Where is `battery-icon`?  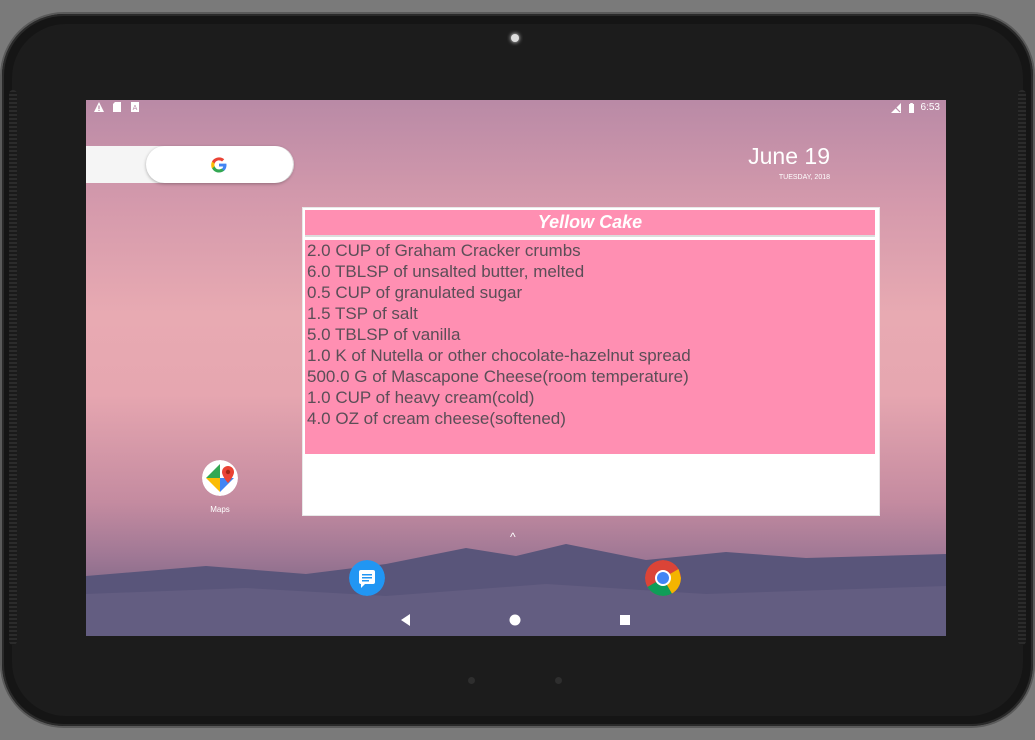 battery-icon is located at coordinates (911, 107).